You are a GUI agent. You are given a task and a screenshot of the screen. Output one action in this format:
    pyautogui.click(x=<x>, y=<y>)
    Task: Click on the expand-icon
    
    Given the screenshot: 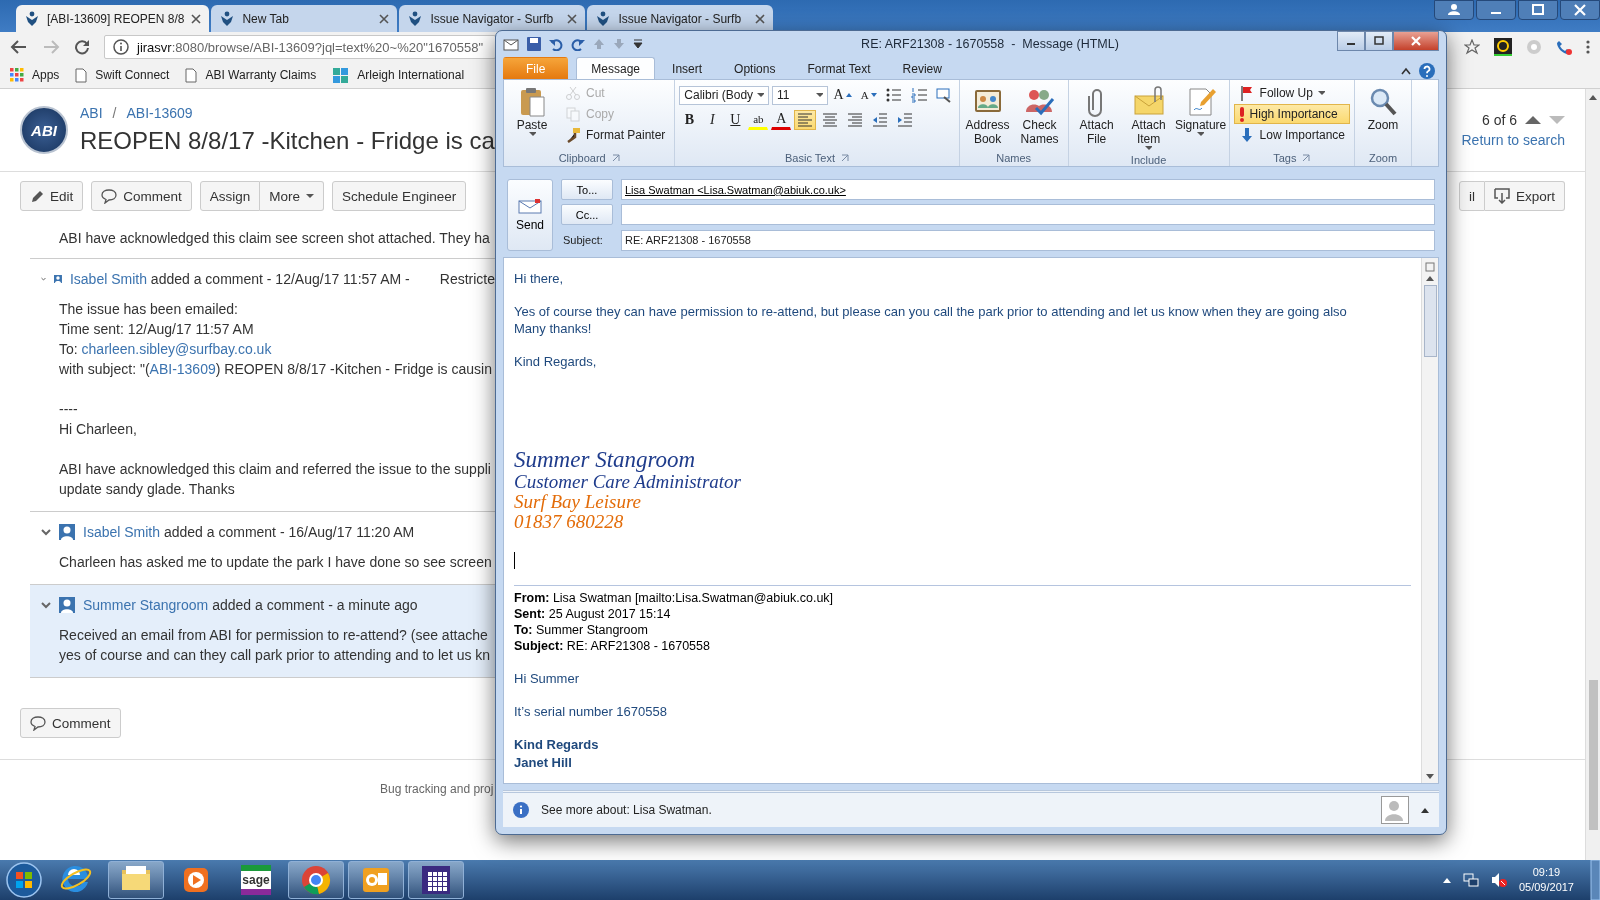 What is the action you would take?
    pyautogui.click(x=1425, y=810)
    